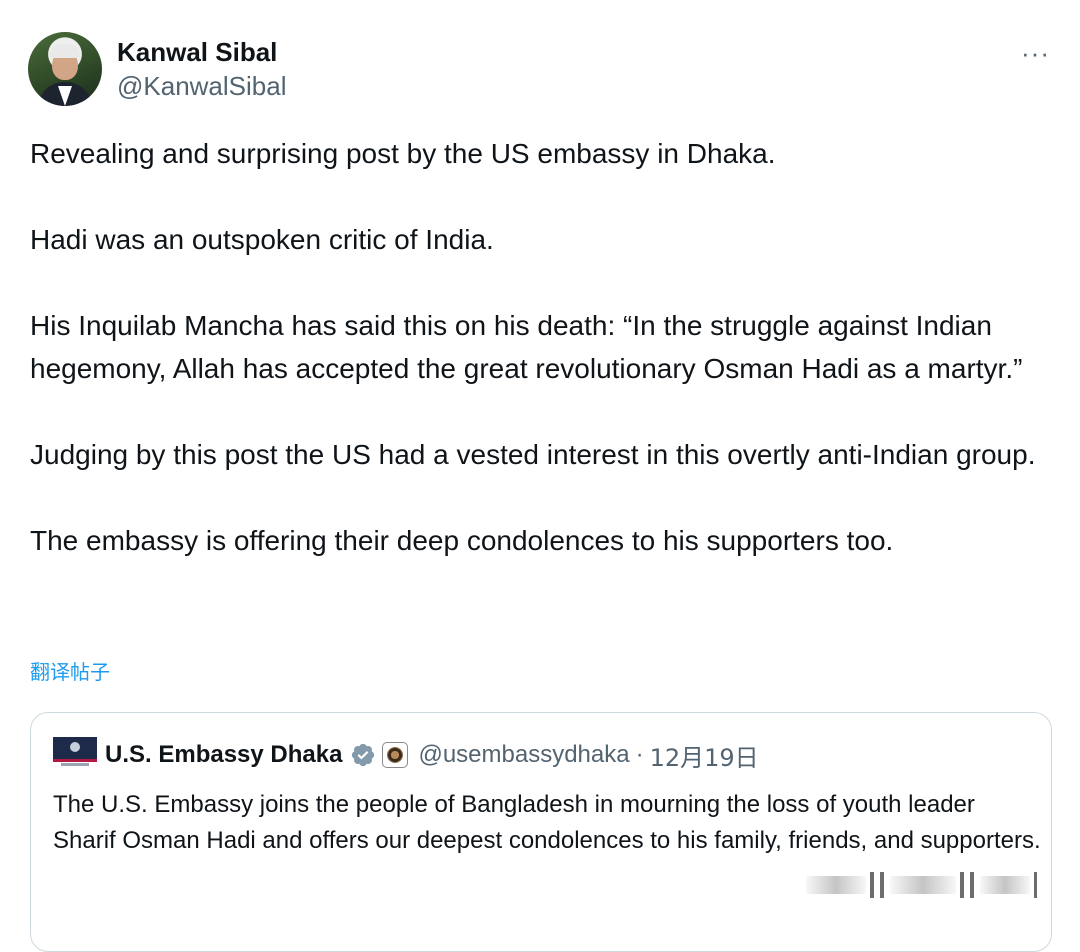 The image size is (1080, 952). I want to click on tweet-paragraph: Hadi was an outspoken critic of India., so click(262, 239).